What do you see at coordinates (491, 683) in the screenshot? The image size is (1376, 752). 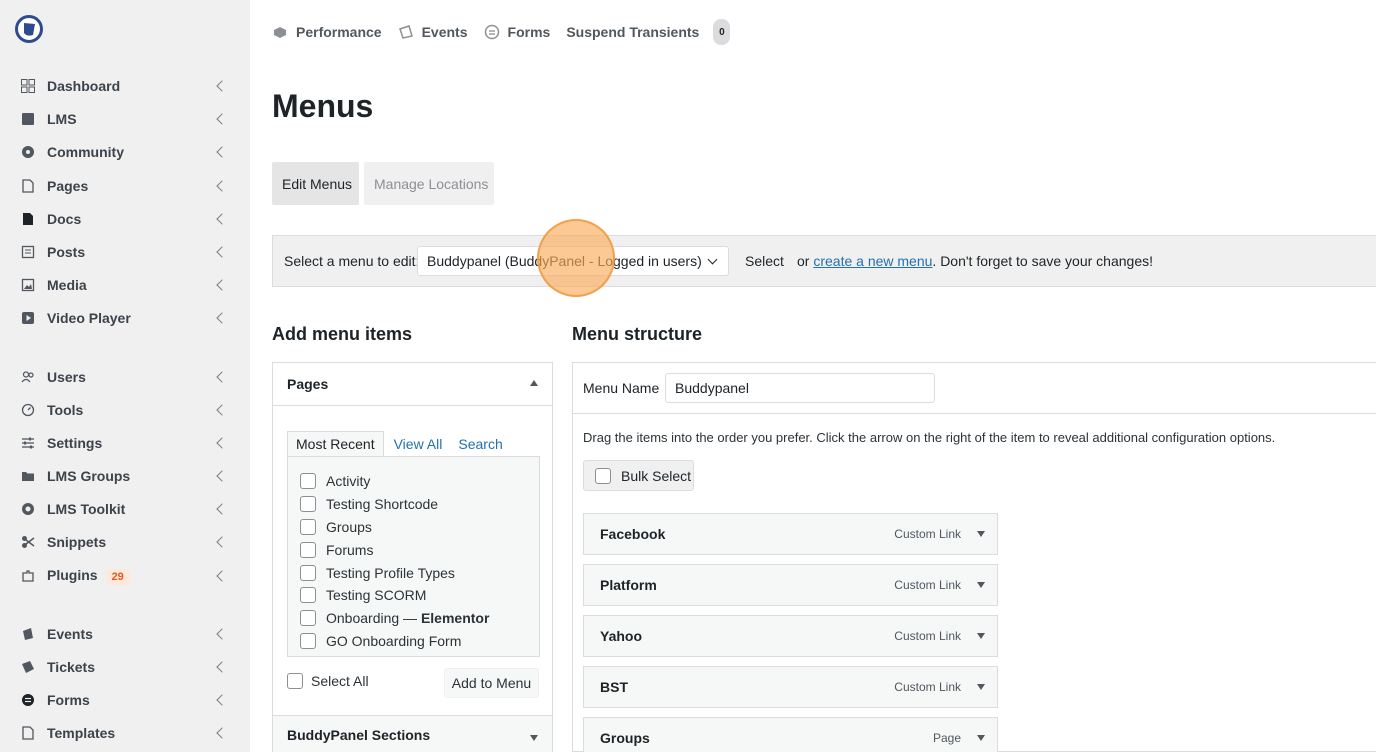 I see `add-to-menu-button: Add to Menu` at bounding box center [491, 683].